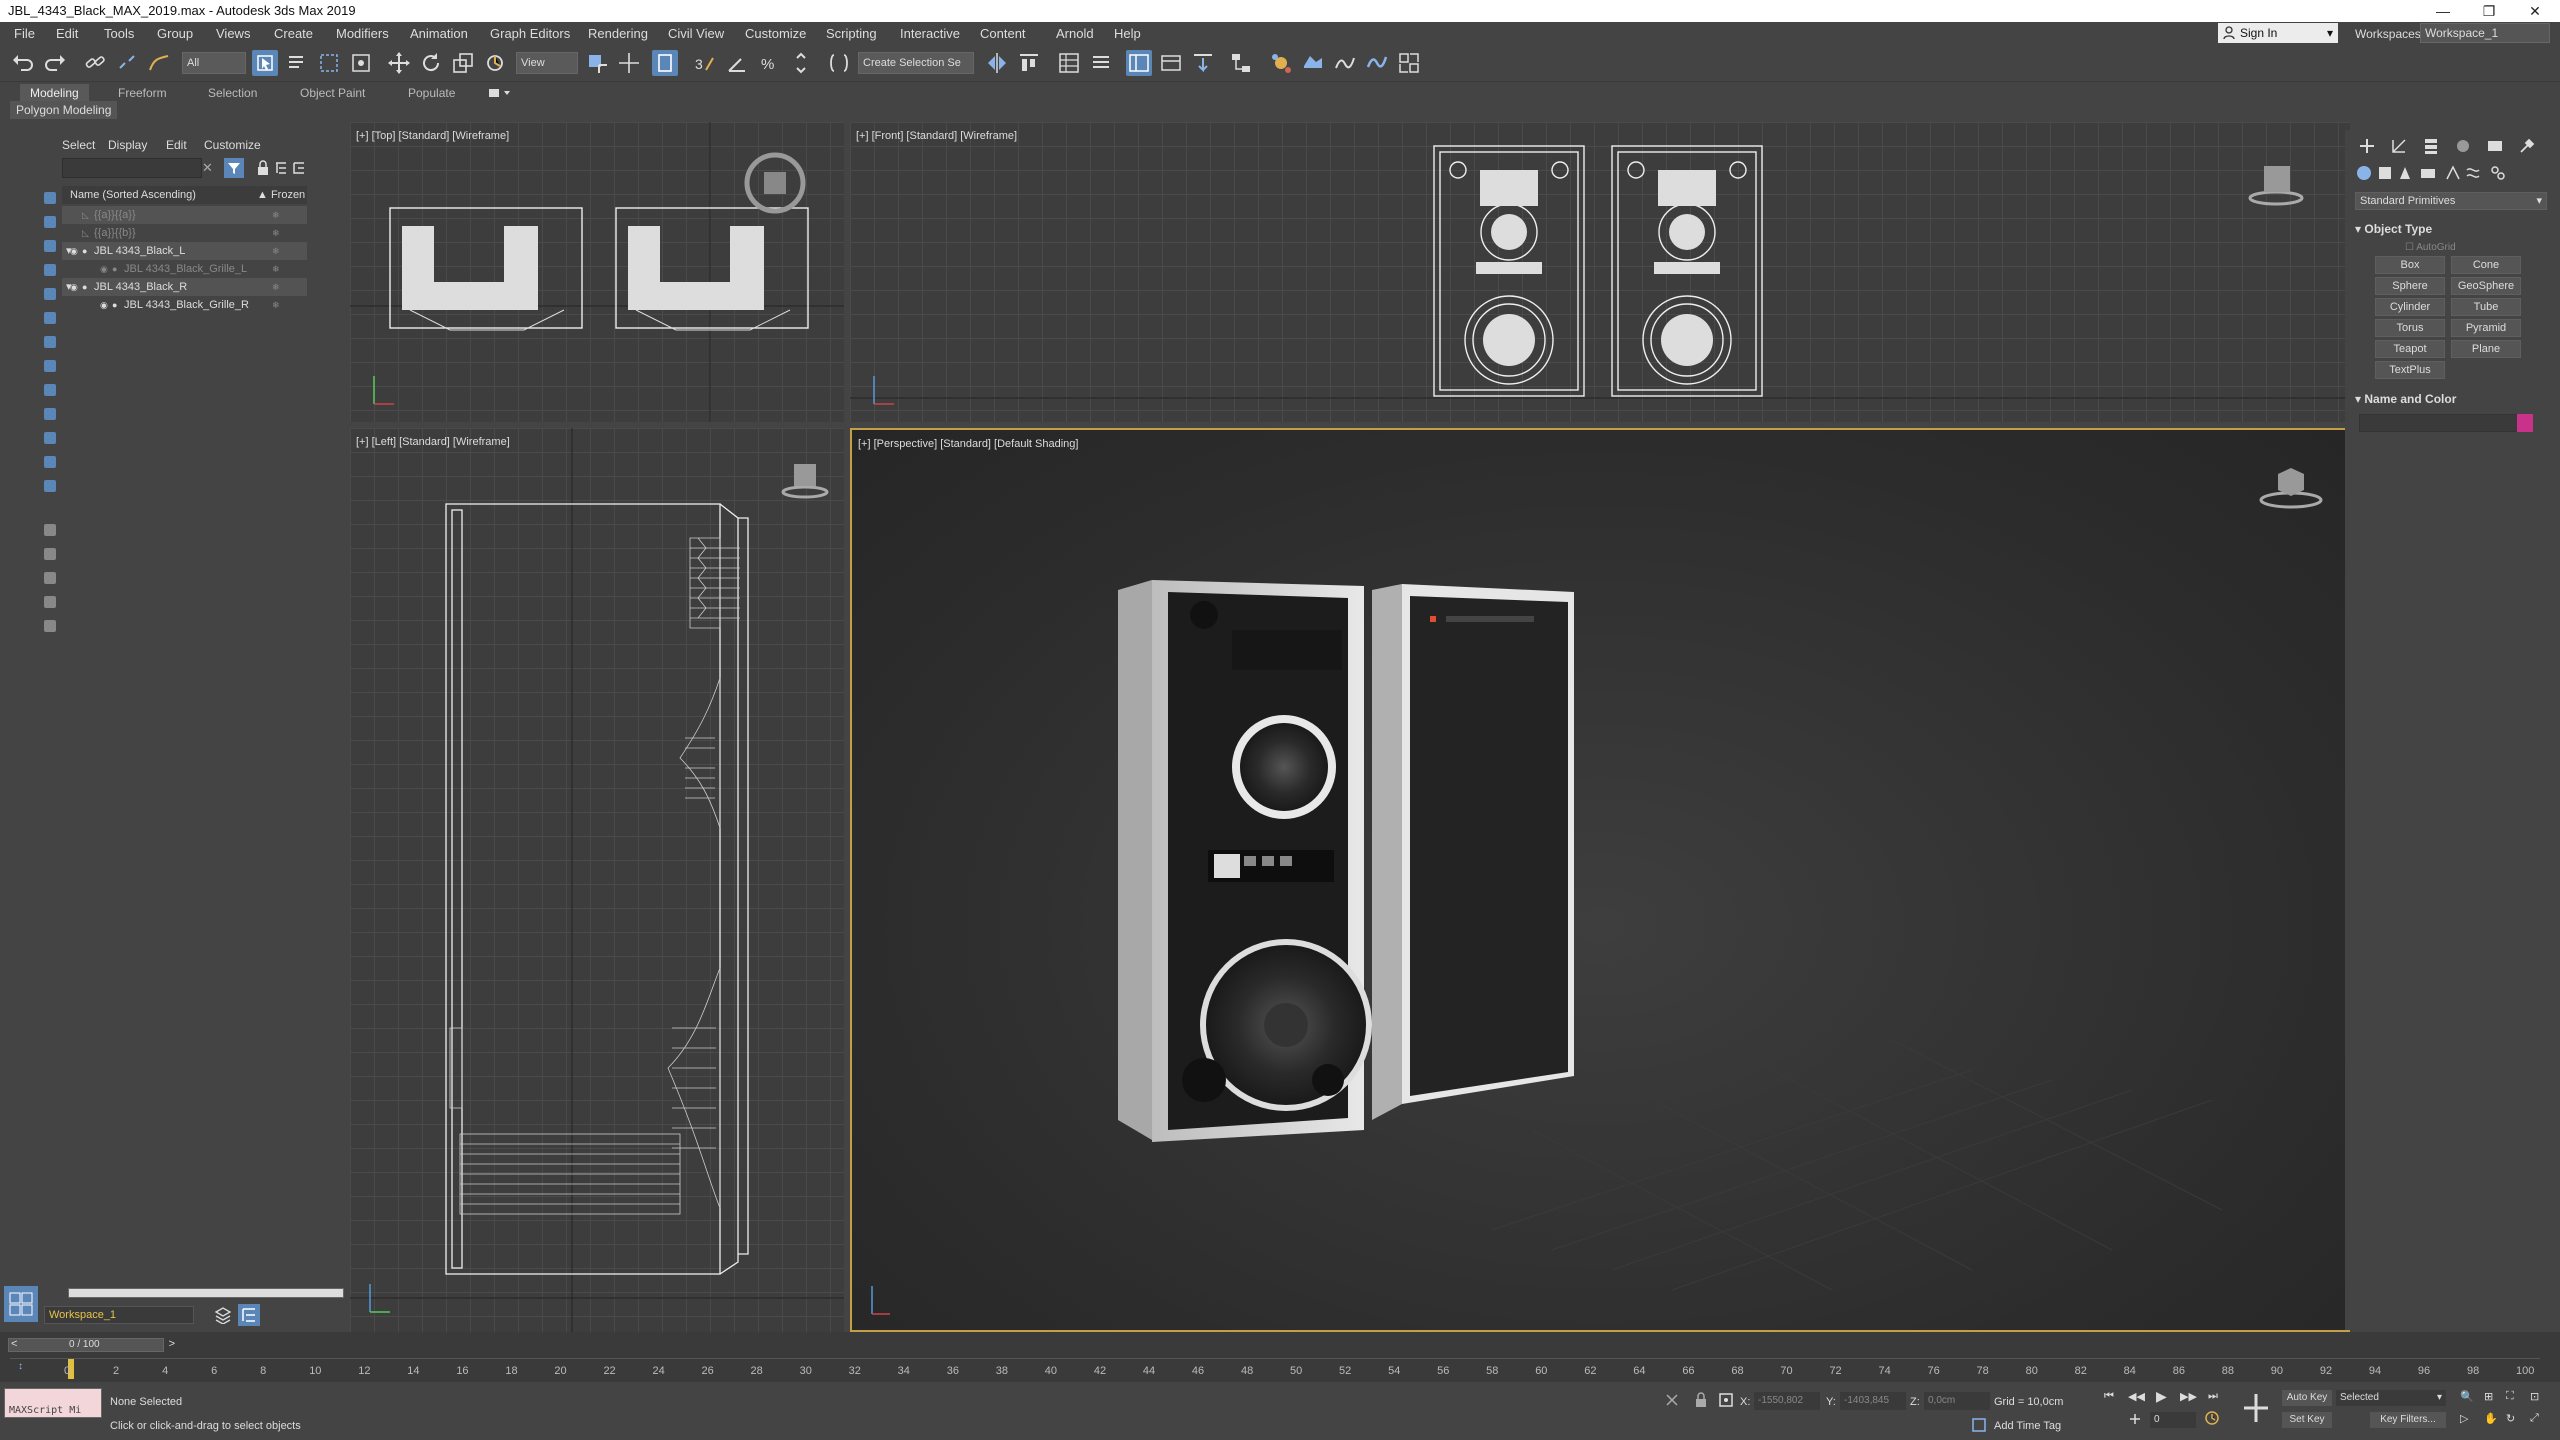 The height and width of the screenshot is (1440, 2560). What do you see at coordinates (2535, 11) in the screenshot?
I see `close-button: ✕` at bounding box center [2535, 11].